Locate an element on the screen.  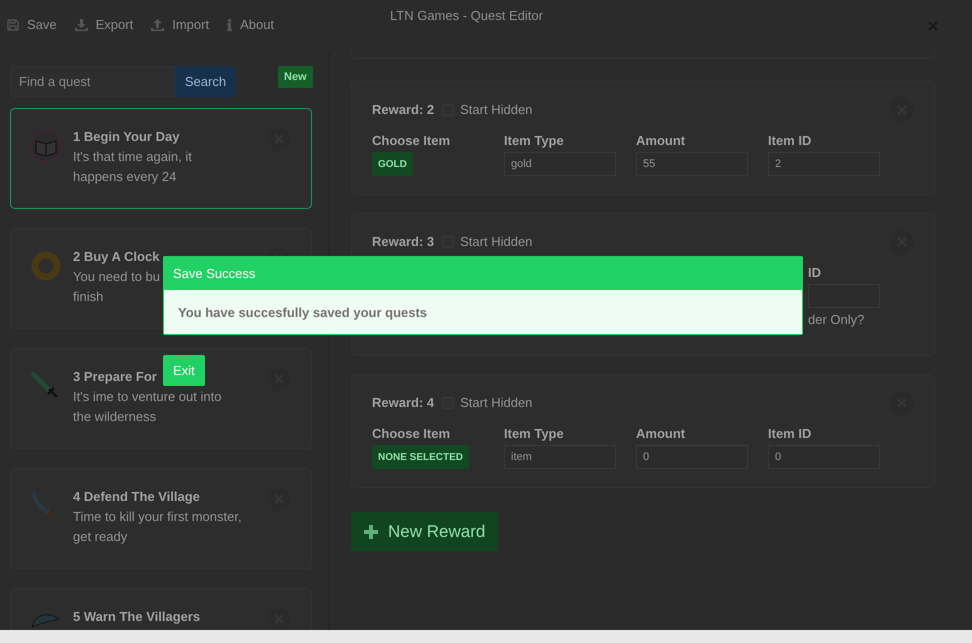
new-reward-button: New Reward is located at coordinates (424, 531).